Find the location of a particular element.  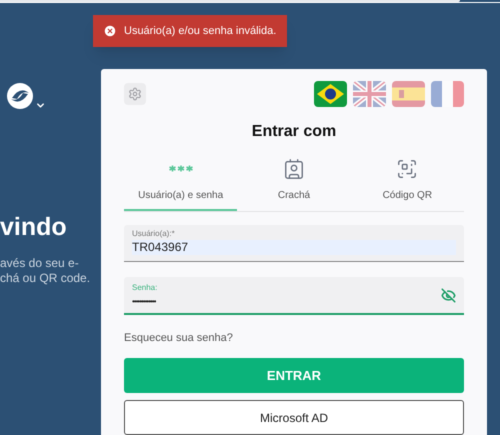

forgot-password-link: Esqueceu sua senha? is located at coordinates (178, 338).